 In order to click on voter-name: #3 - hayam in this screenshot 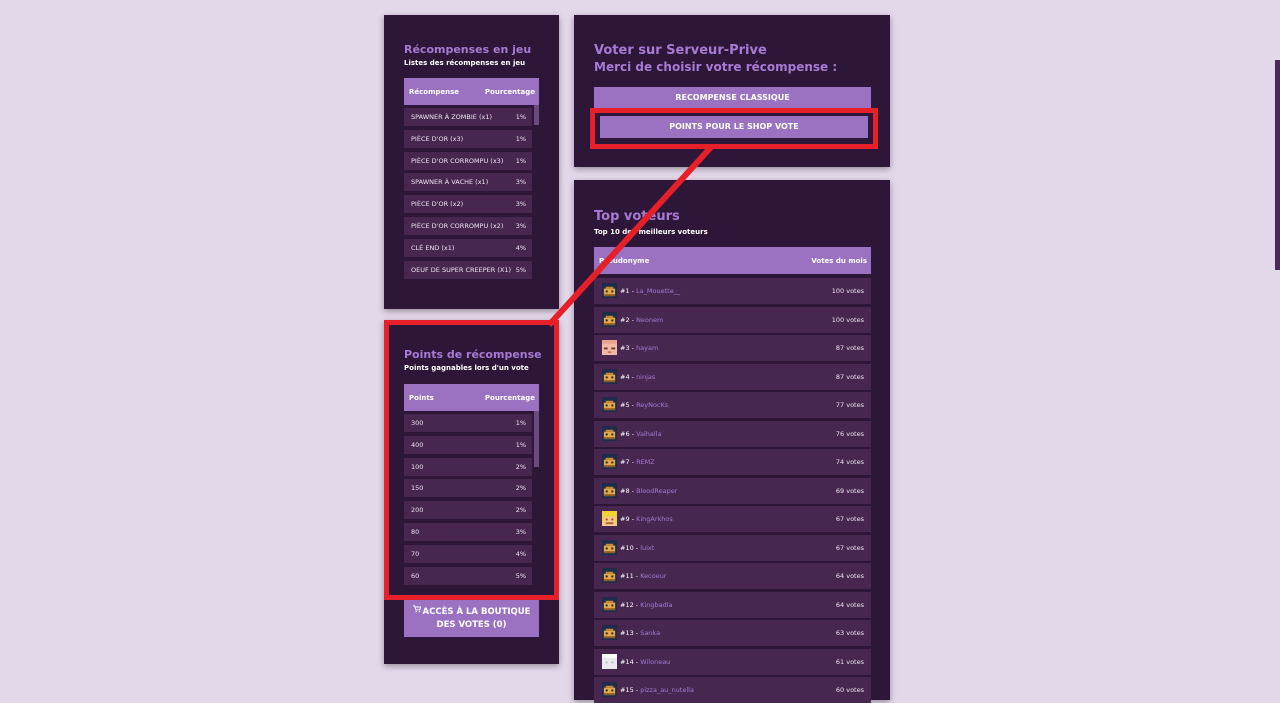, I will do `click(639, 348)`.